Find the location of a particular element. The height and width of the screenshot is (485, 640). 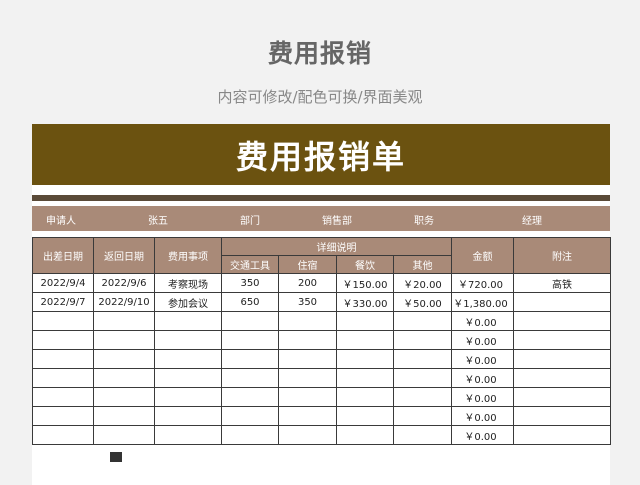

cell-other: ￥50.00 is located at coordinates (422, 302).